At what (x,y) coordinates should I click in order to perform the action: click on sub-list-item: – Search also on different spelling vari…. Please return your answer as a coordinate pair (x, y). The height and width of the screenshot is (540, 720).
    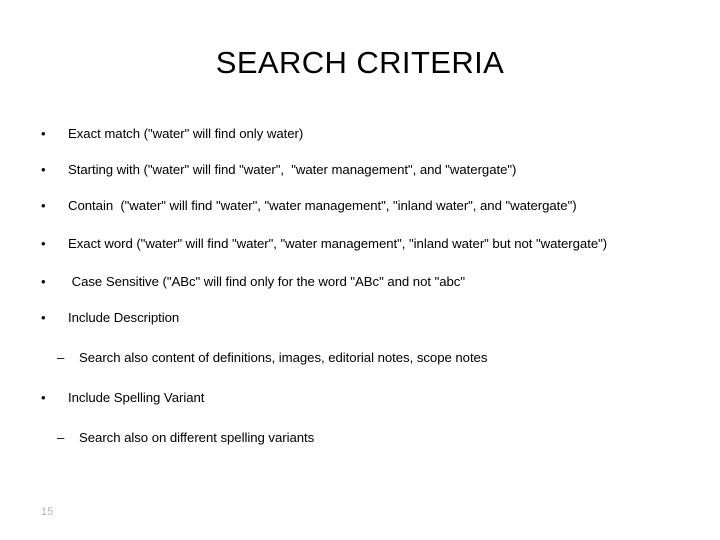
    Looking at the image, I should click on (369, 437).